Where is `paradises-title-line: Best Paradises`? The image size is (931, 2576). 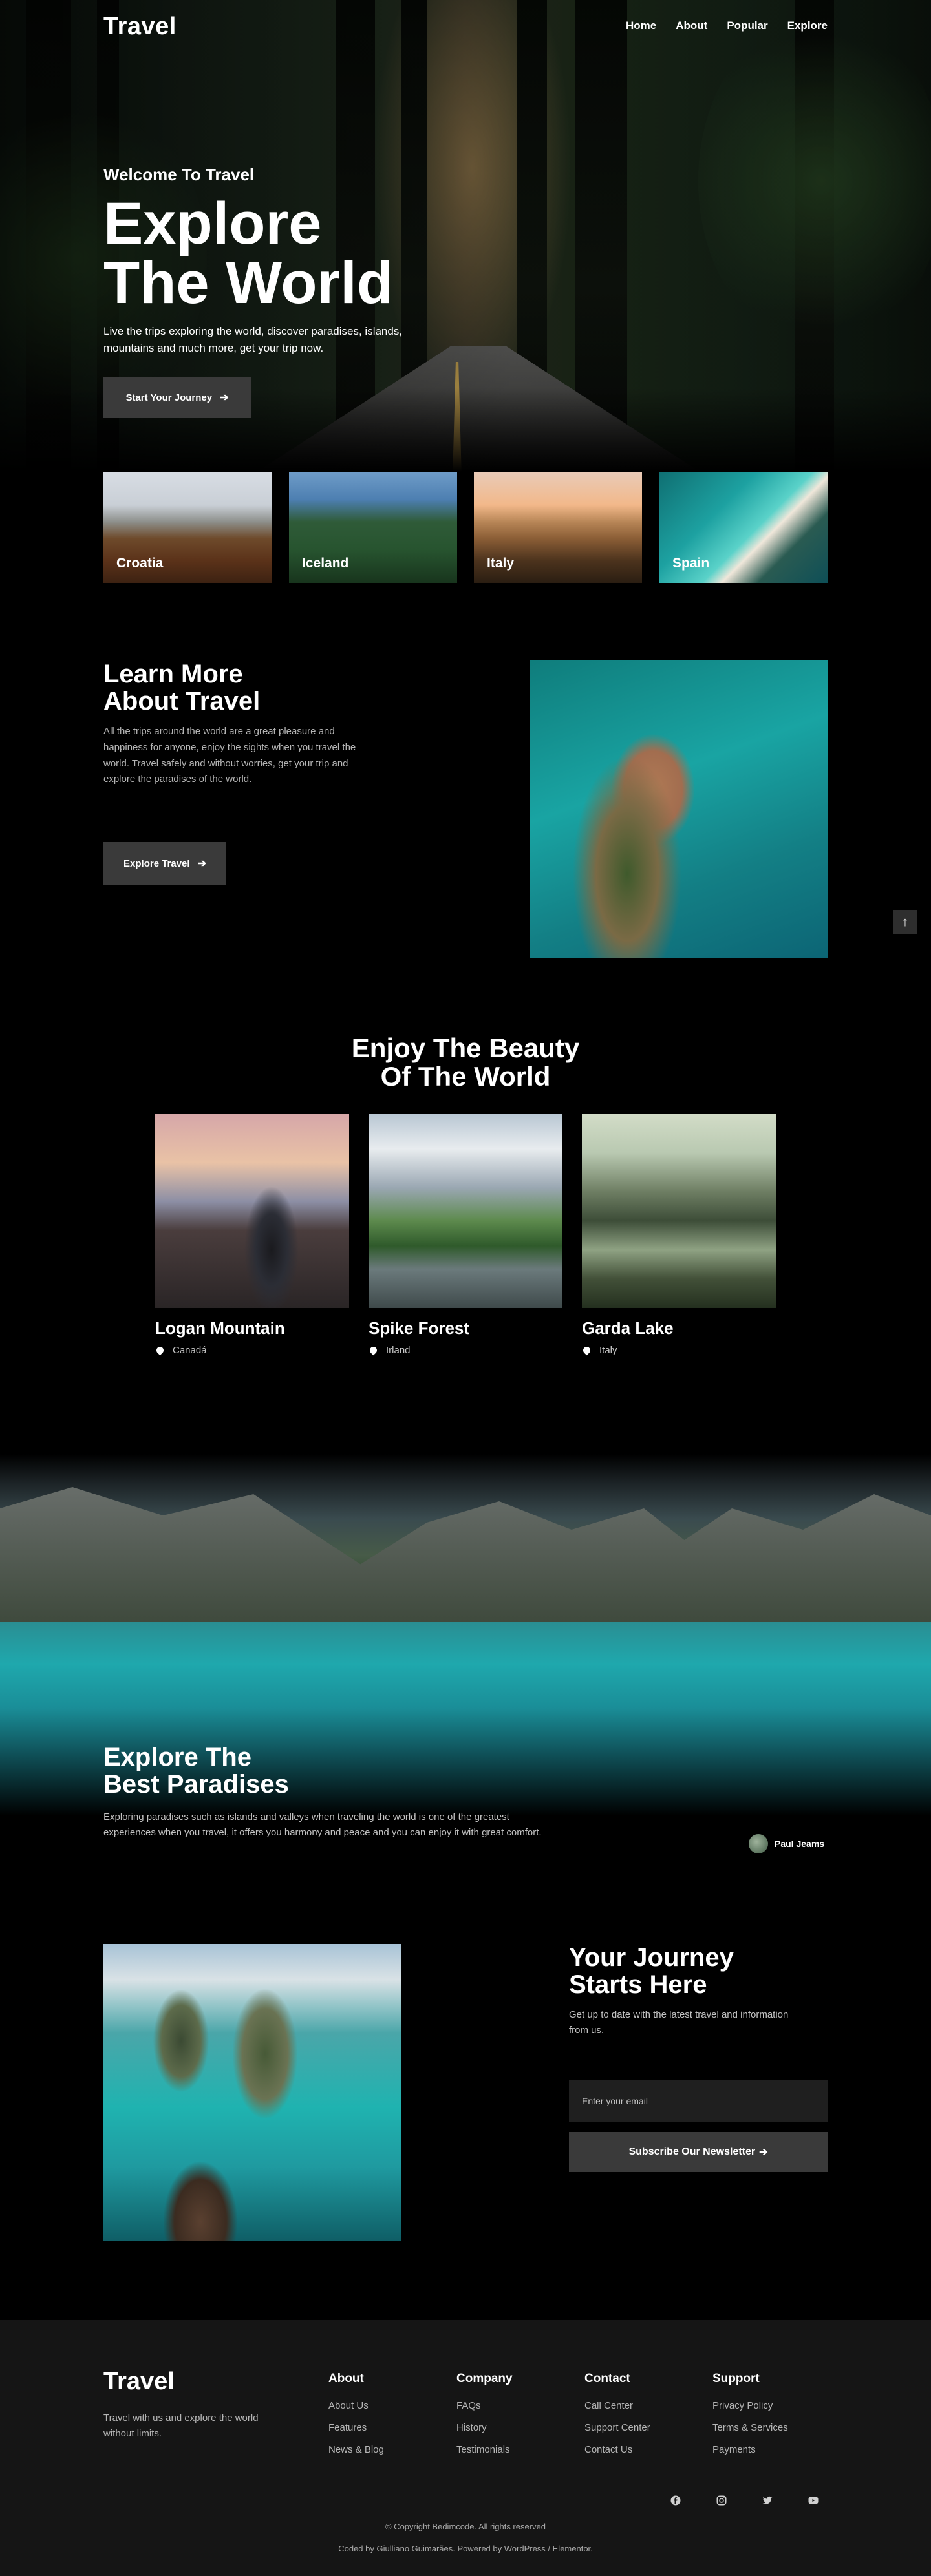
paradises-title-line: Best Paradises is located at coordinates (196, 1784).